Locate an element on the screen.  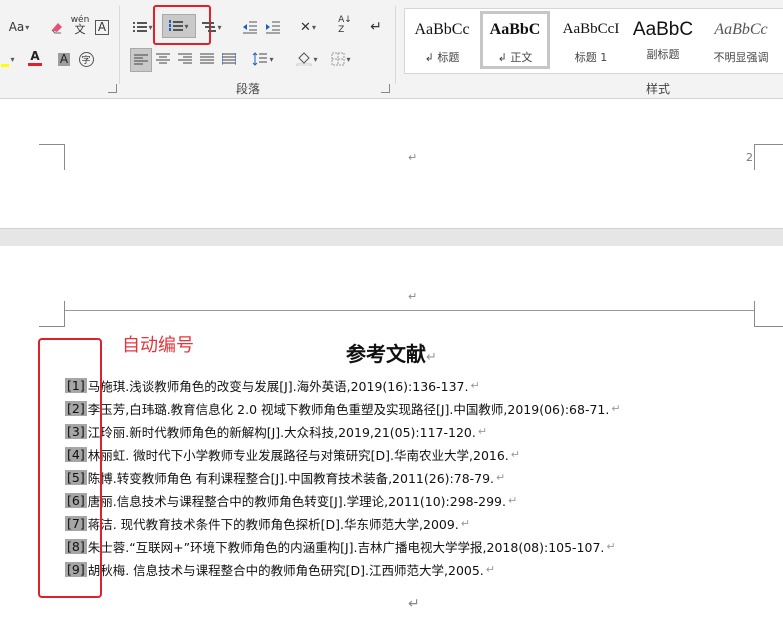
line-spacing-button: ▾ is located at coordinates (263, 59).